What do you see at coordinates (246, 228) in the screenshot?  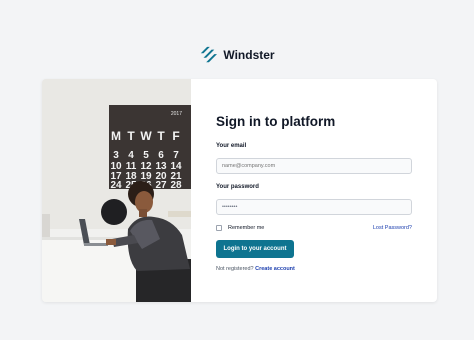 I see `remember-me-label: Remember me` at bounding box center [246, 228].